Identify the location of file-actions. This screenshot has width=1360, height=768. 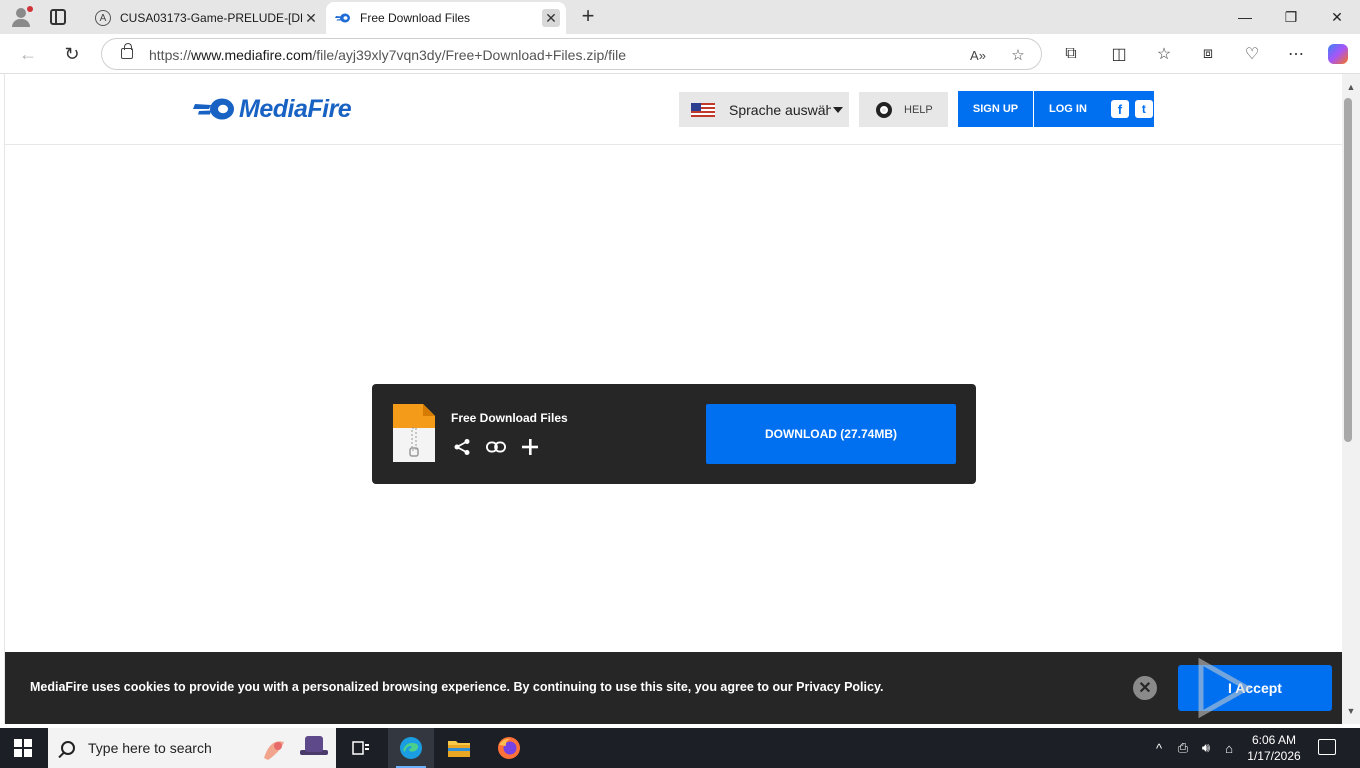
(496, 447).